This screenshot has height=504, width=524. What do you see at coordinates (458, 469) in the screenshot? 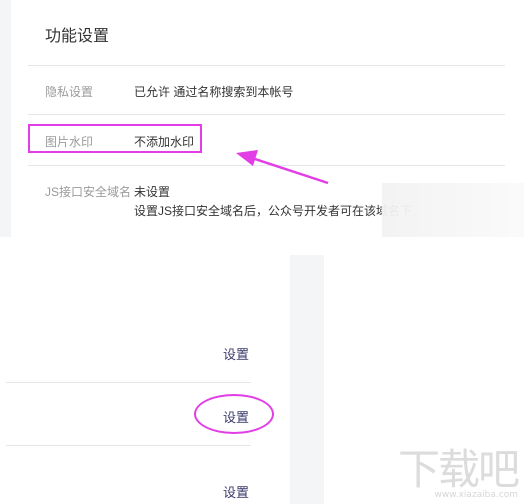
I see `watermark-logo: 下载吧` at bounding box center [458, 469].